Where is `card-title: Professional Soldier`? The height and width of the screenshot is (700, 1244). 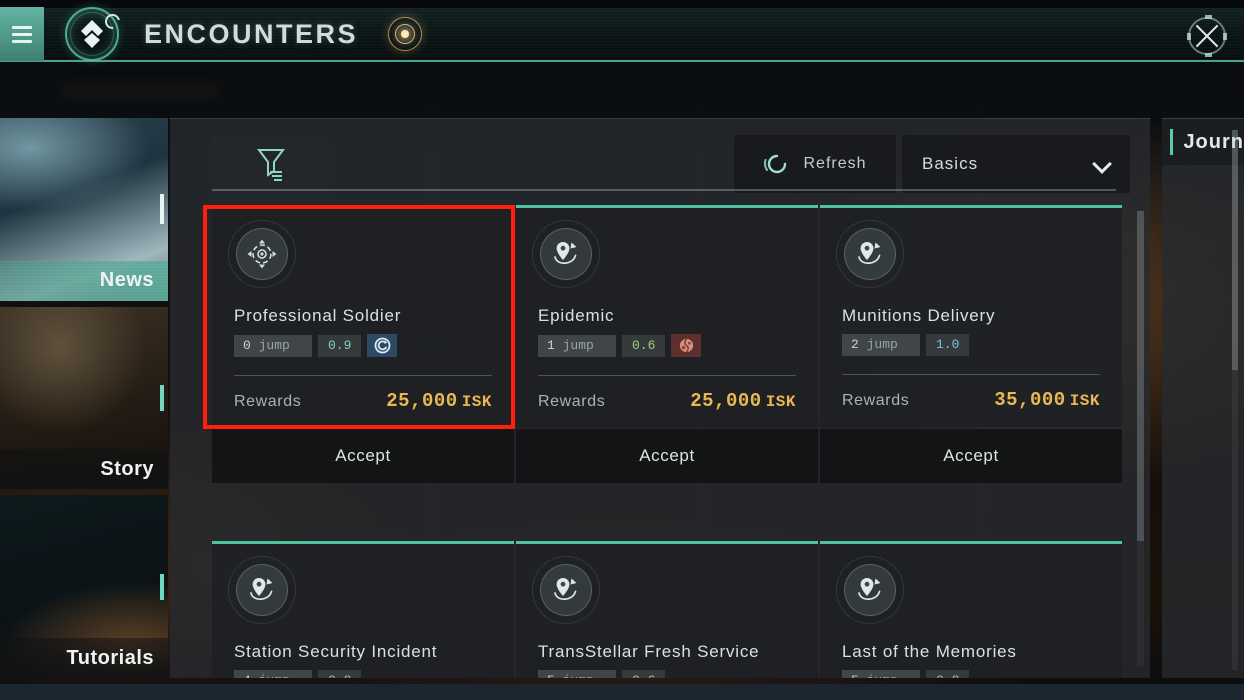
card-title: Professional Soldier is located at coordinates (318, 315).